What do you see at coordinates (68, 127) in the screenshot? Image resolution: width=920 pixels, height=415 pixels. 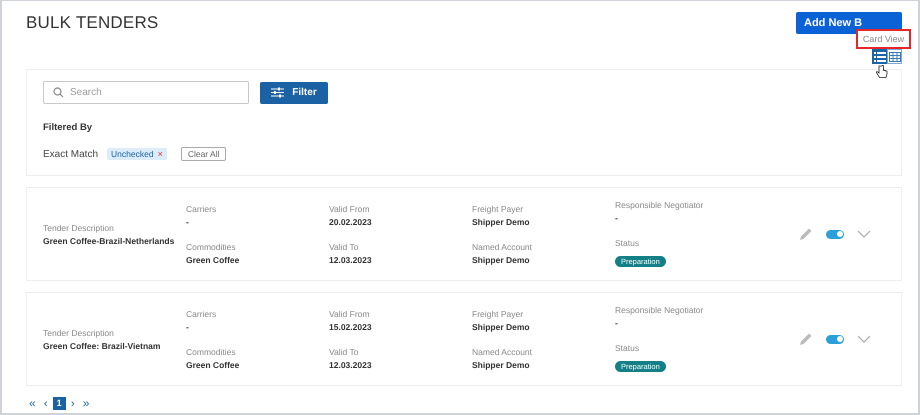 I see `filtered-by-heading: Filtered By` at bounding box center [68, 127].